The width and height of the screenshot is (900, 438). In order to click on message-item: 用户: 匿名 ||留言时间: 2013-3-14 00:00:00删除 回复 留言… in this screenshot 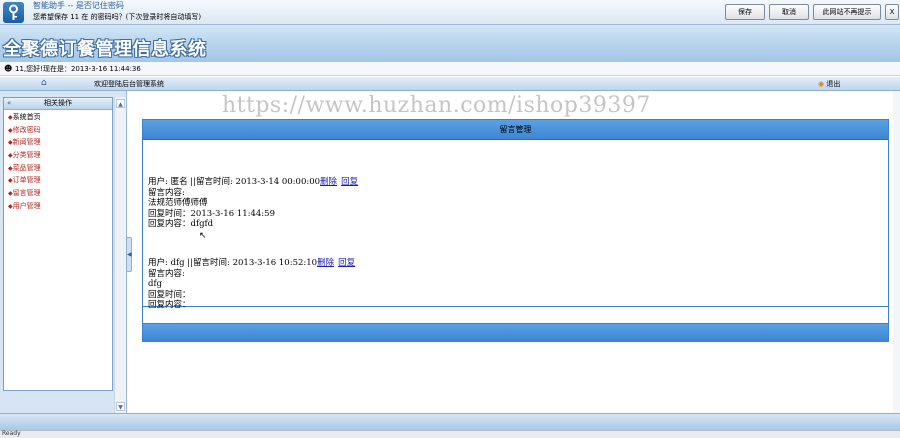, I will do `click(253, 203)`.